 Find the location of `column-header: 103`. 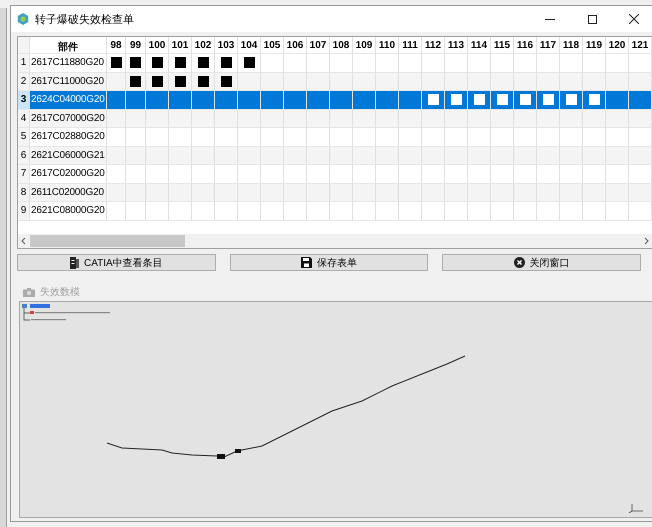

column-header: 103 is located at coordinates (226, 45).